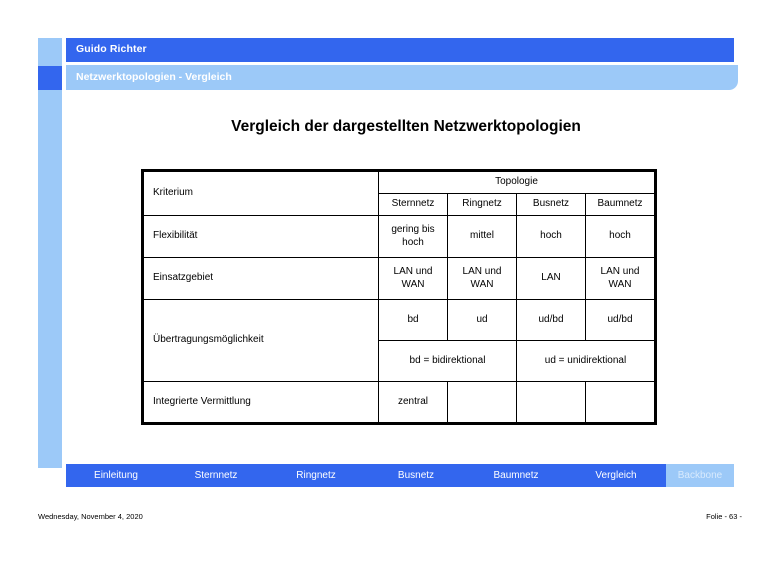 The image size is (780, 570). I want to click on nav-item-einleitung: Einleitung, so click(116, 475).